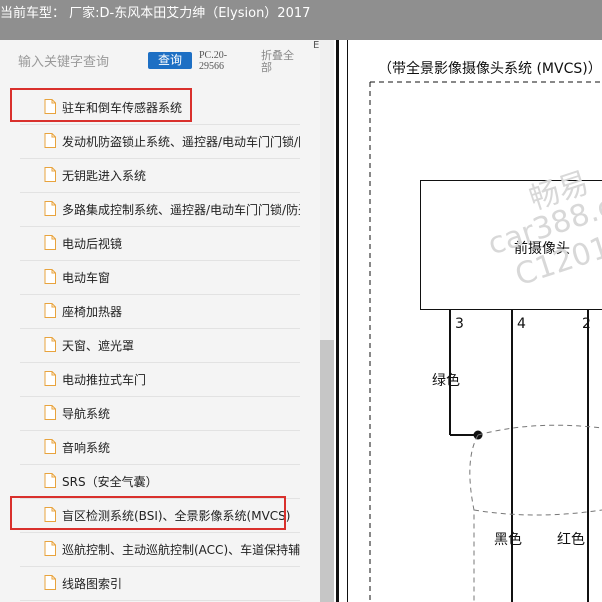 The image size is (602, 602). I want to click on list-item: 电动车窗, so click(160, 277).